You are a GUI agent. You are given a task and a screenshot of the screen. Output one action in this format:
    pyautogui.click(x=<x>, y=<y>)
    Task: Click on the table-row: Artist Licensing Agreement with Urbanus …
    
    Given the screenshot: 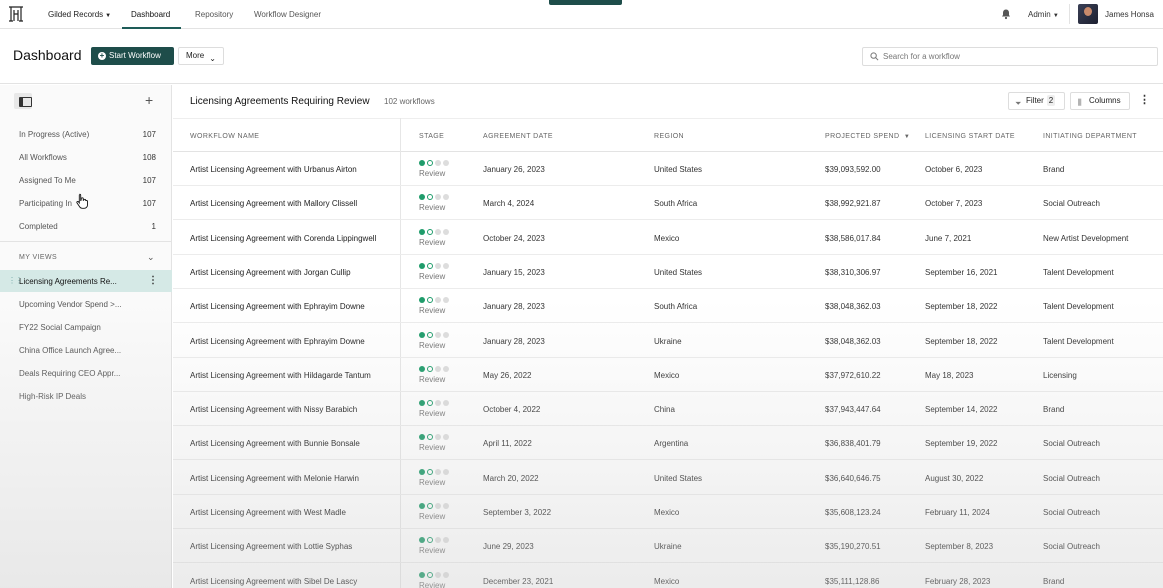 What is the action you would take?
    pyautogui.click(x=668, y=169)
    